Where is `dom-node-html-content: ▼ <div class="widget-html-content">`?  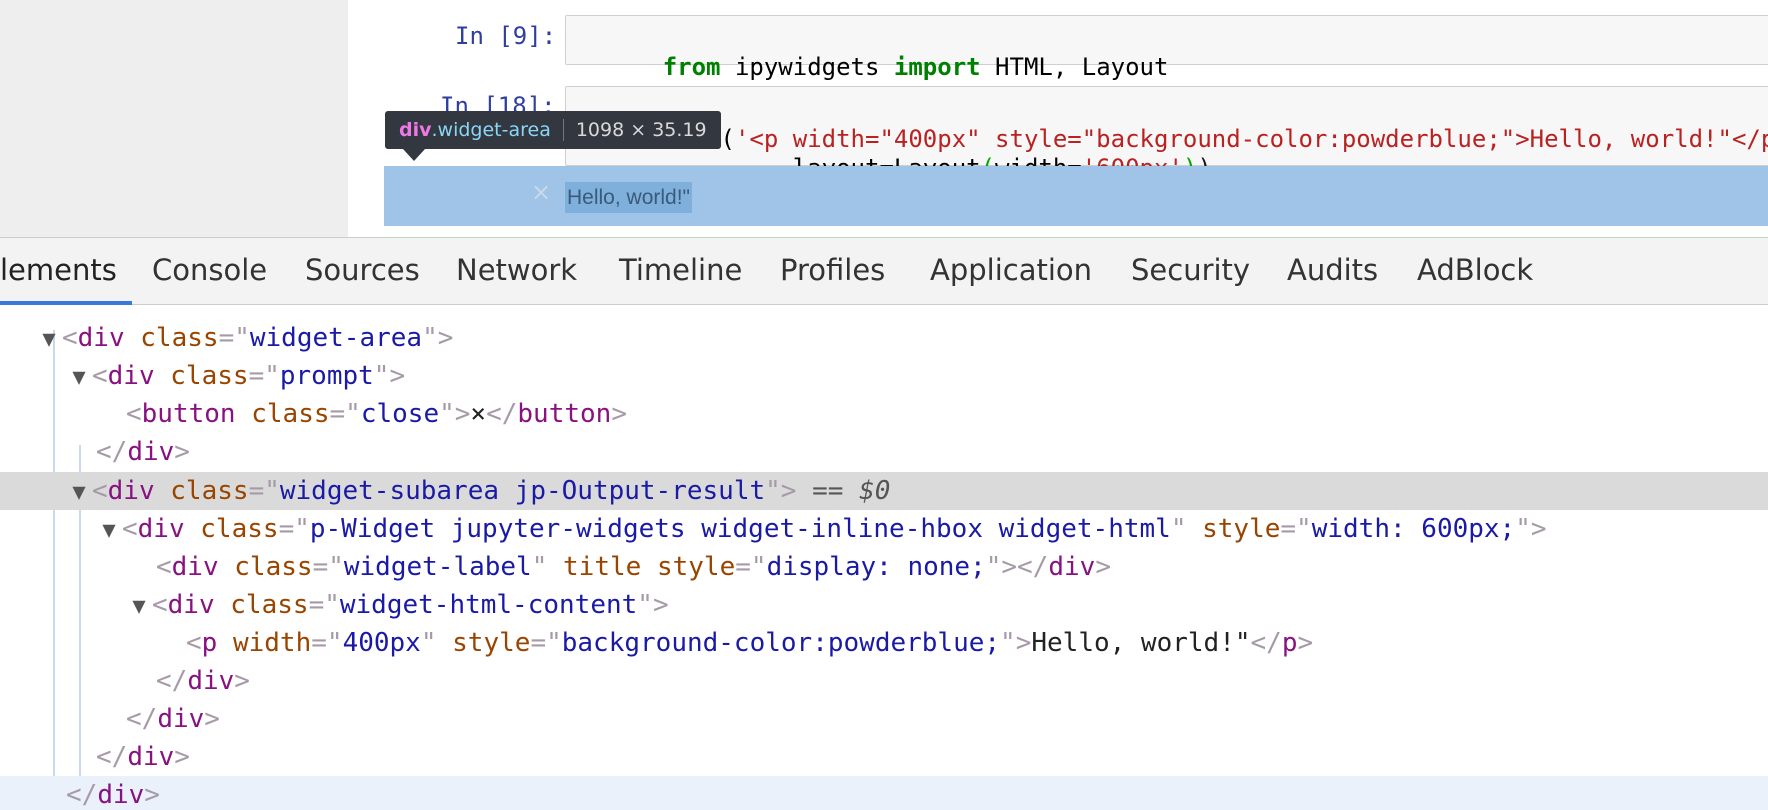 dom-node-html-content: ▼ <div class="widget-html-content"> is located at coordinates (884, 605).